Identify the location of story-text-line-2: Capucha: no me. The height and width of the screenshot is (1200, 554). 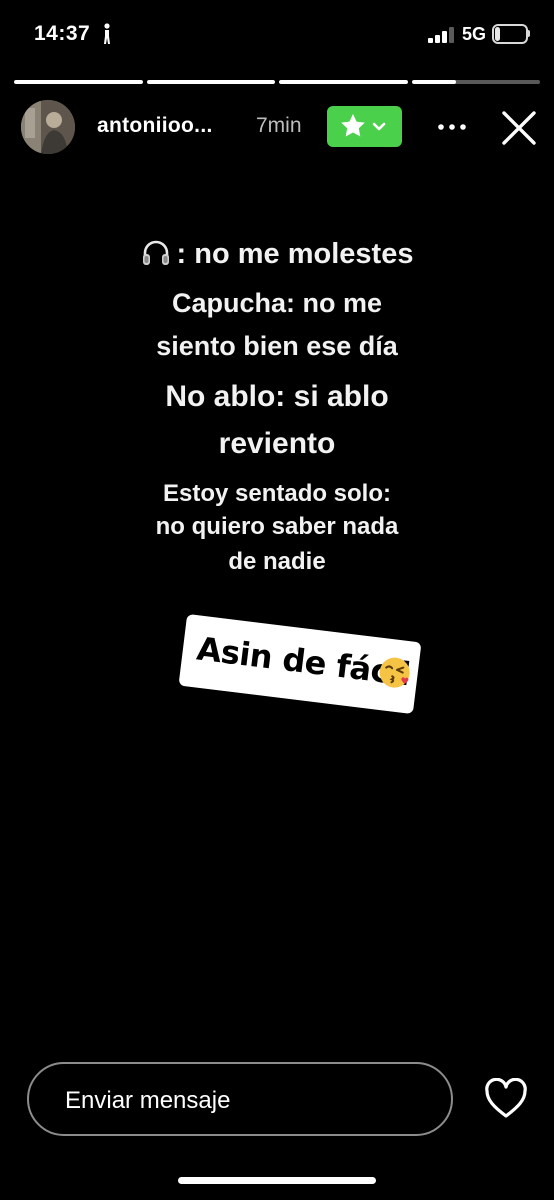
(277, 303).